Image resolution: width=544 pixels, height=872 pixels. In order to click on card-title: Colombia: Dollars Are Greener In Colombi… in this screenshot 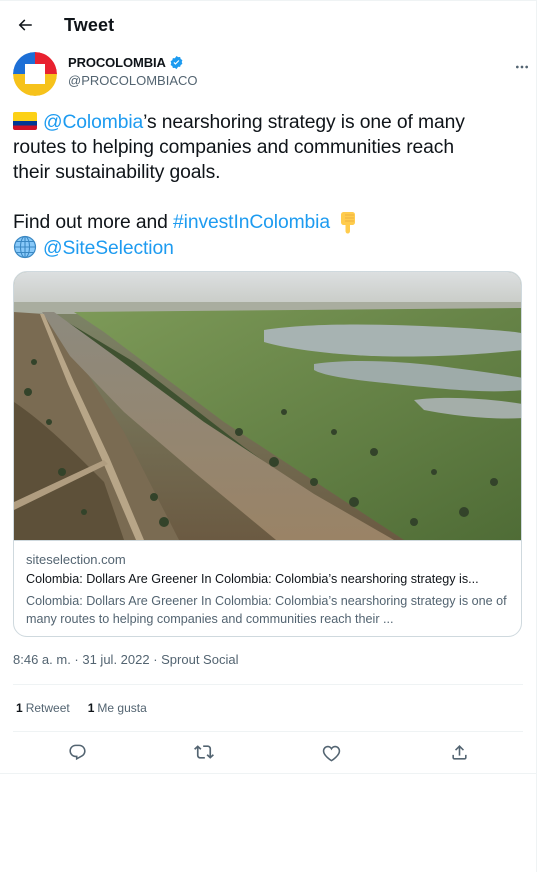, I will do `click(252, 579)`.